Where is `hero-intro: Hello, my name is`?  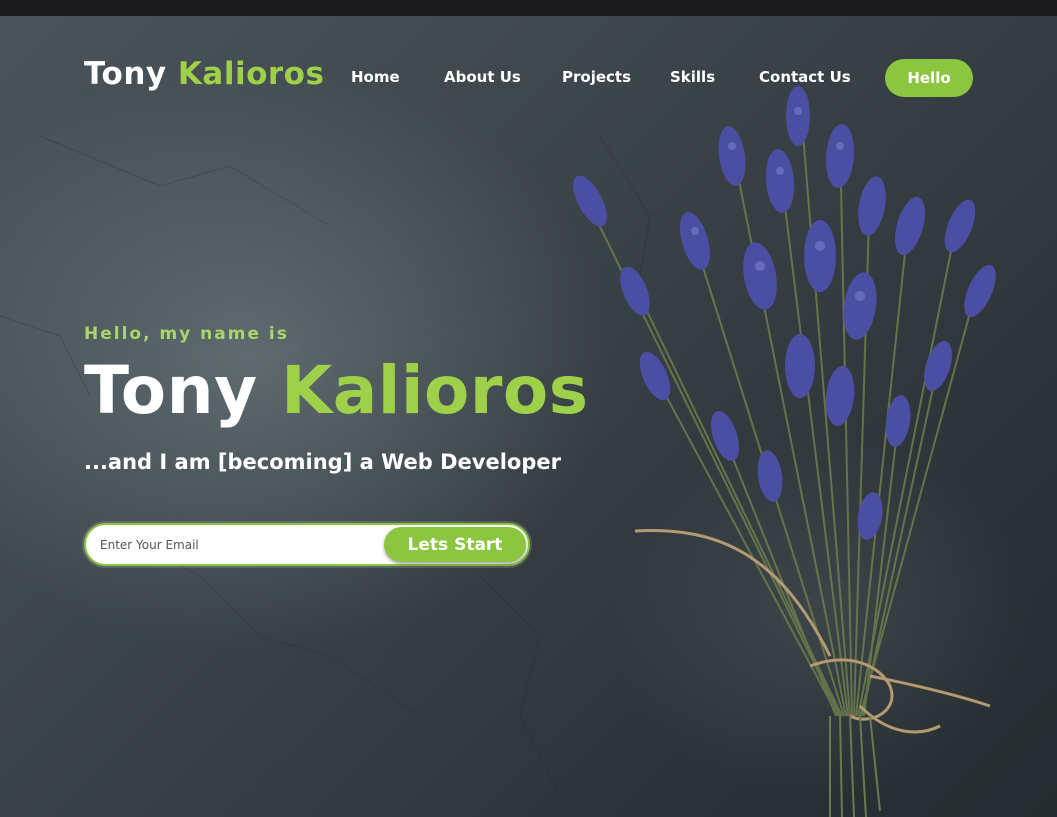 hero-intro: Hello, my name is is located at coordinates (186, 334).